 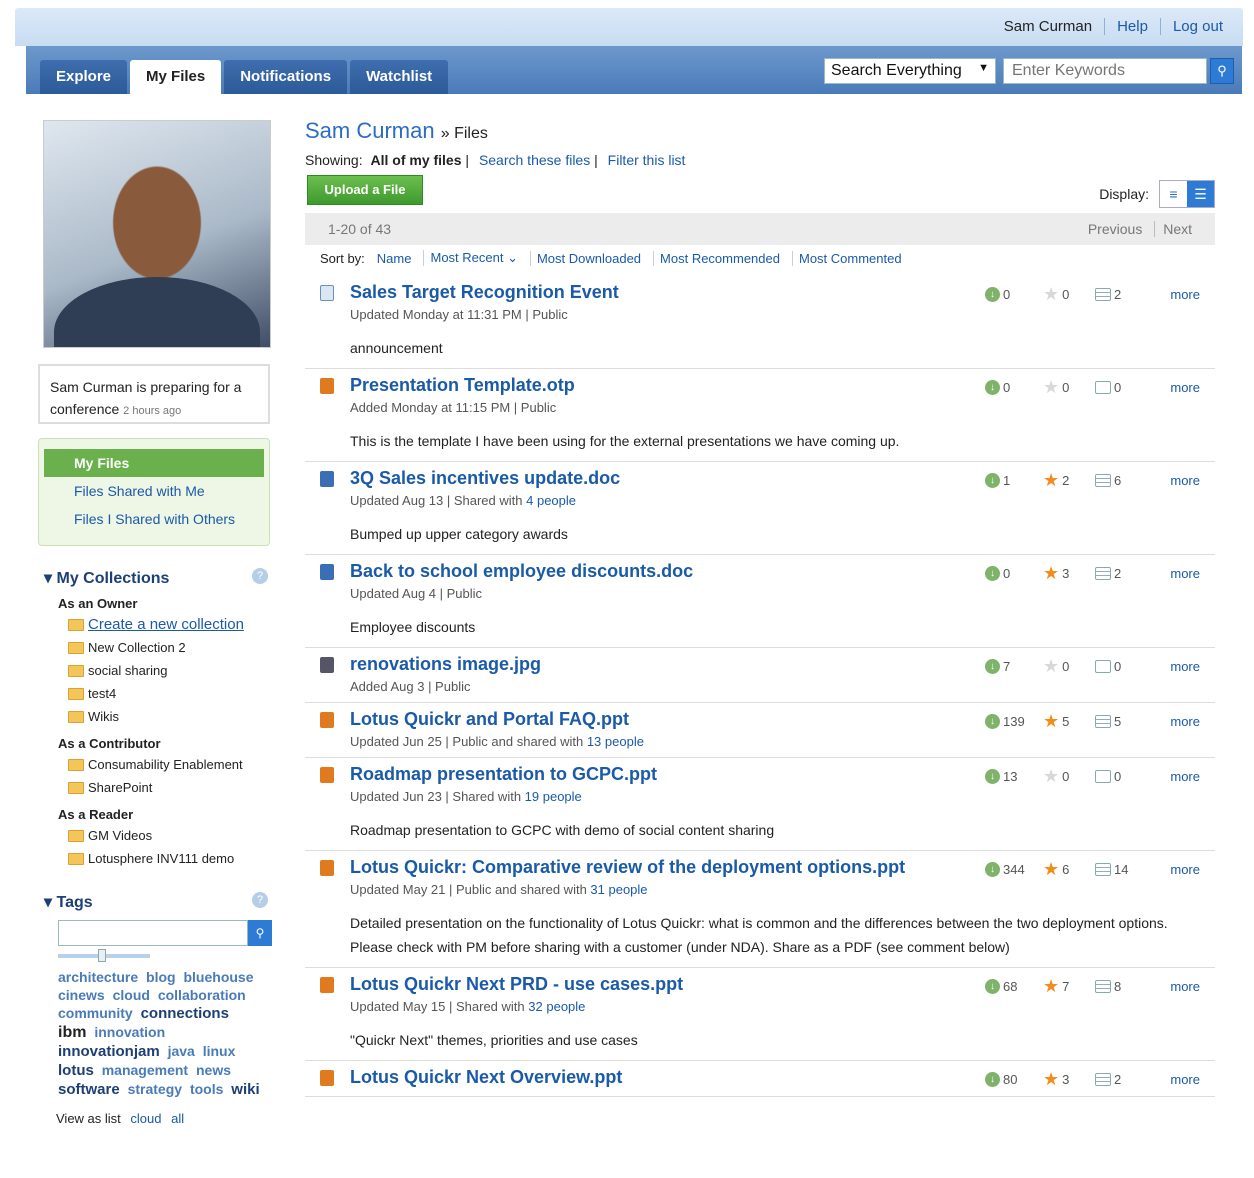 What do you see at coordinates (206, 1089) in the screenshot?
I see `tag: tools` at bounding box center [206, 1089].